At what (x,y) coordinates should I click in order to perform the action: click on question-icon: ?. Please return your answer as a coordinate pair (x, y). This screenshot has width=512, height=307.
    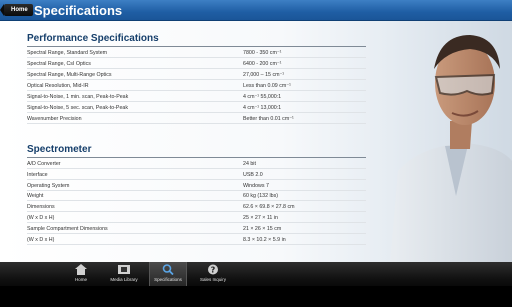
    Looking at the image, I should click on (213, 269).